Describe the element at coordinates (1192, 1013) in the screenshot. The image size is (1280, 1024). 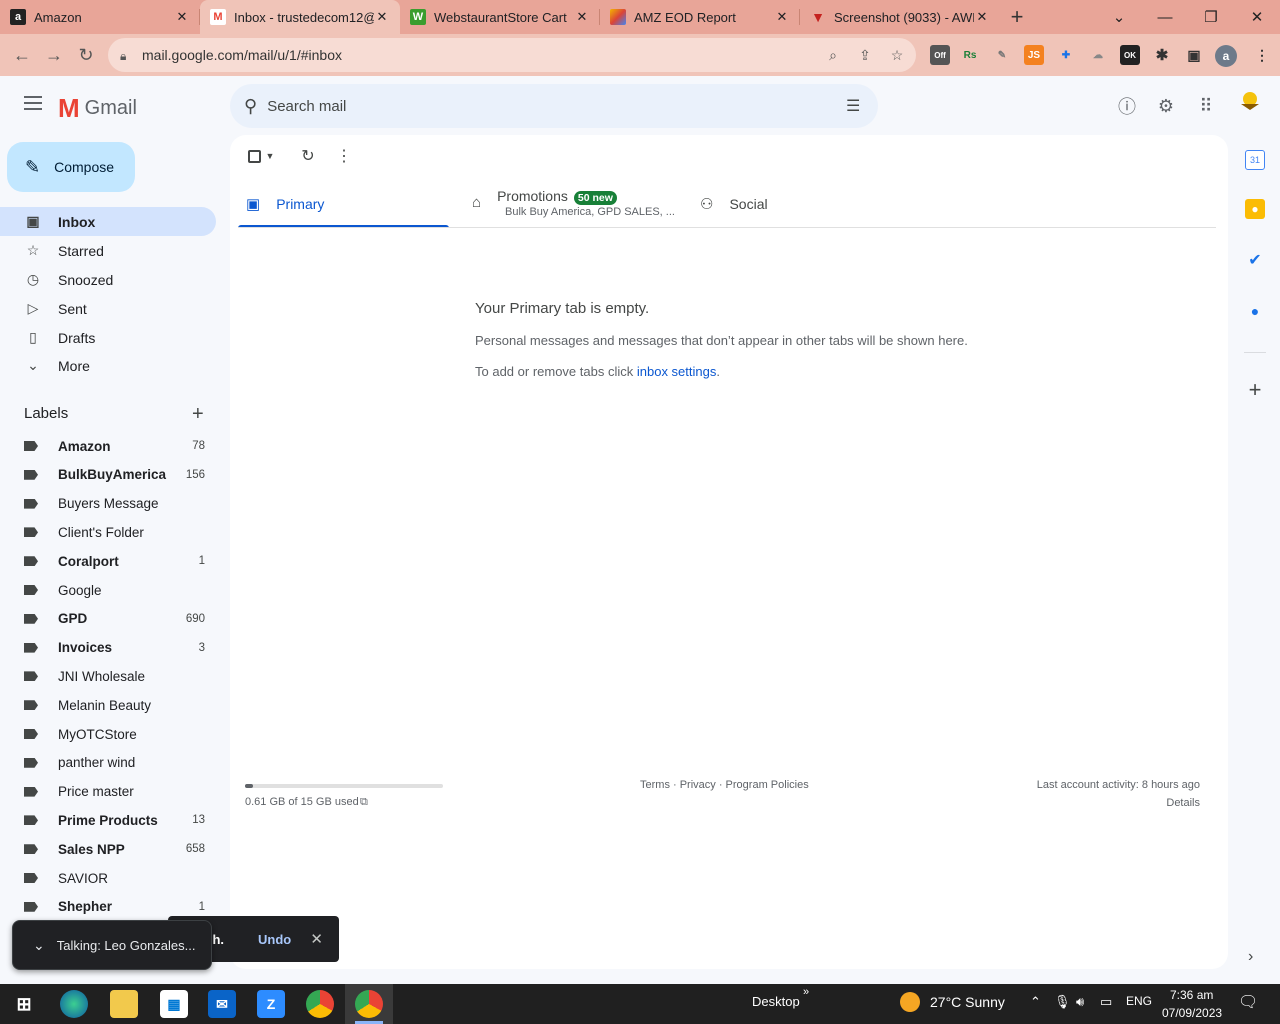
I see `clock-date: 07/09/2023` at that location.